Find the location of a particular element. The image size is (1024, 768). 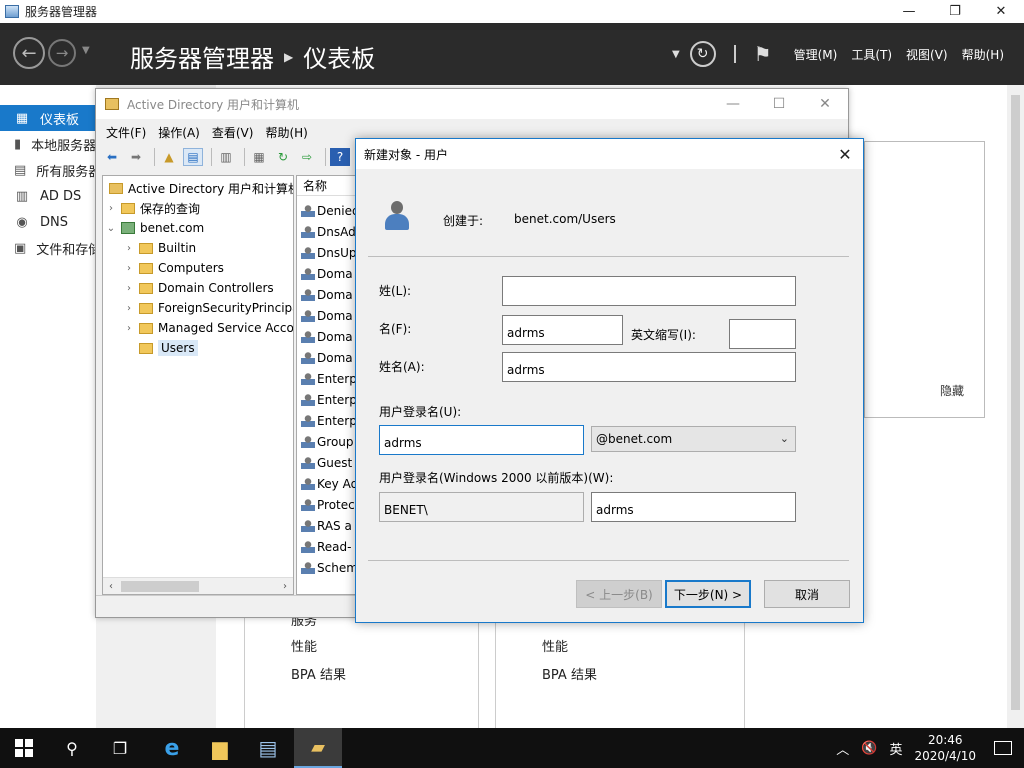

list-item: Schem is located at coordinates (328, 567).